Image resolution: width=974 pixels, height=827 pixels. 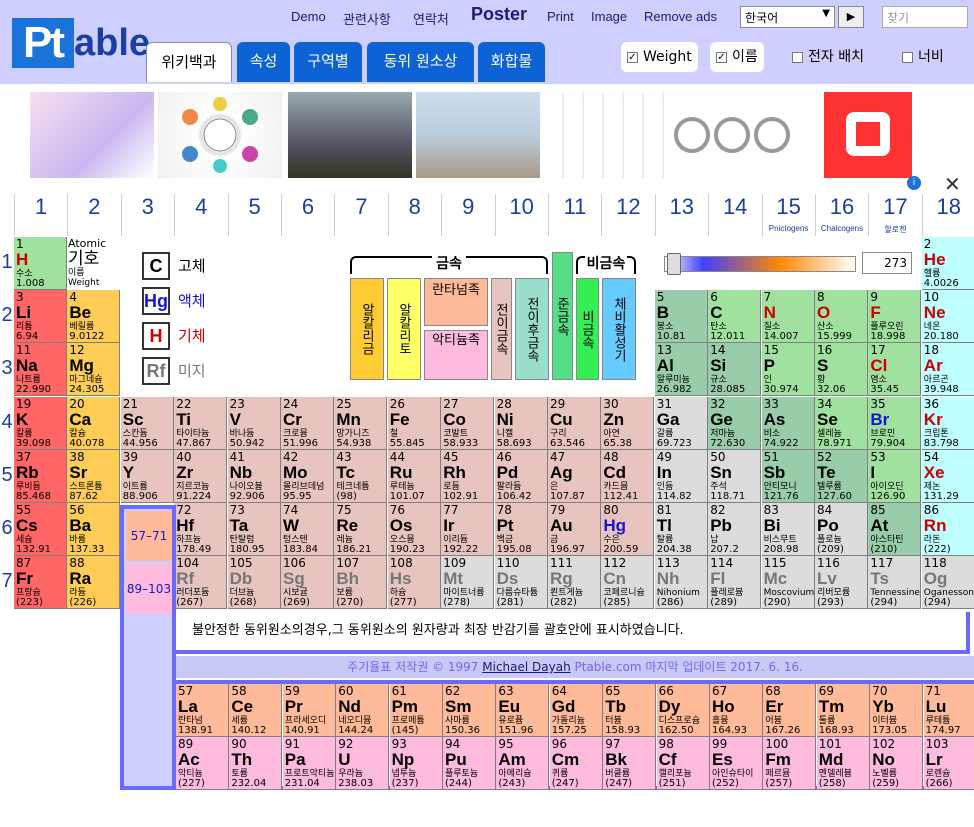 I want to click on element-I: 53 I 아이오딘 126.90, so click(x=895, y=476).